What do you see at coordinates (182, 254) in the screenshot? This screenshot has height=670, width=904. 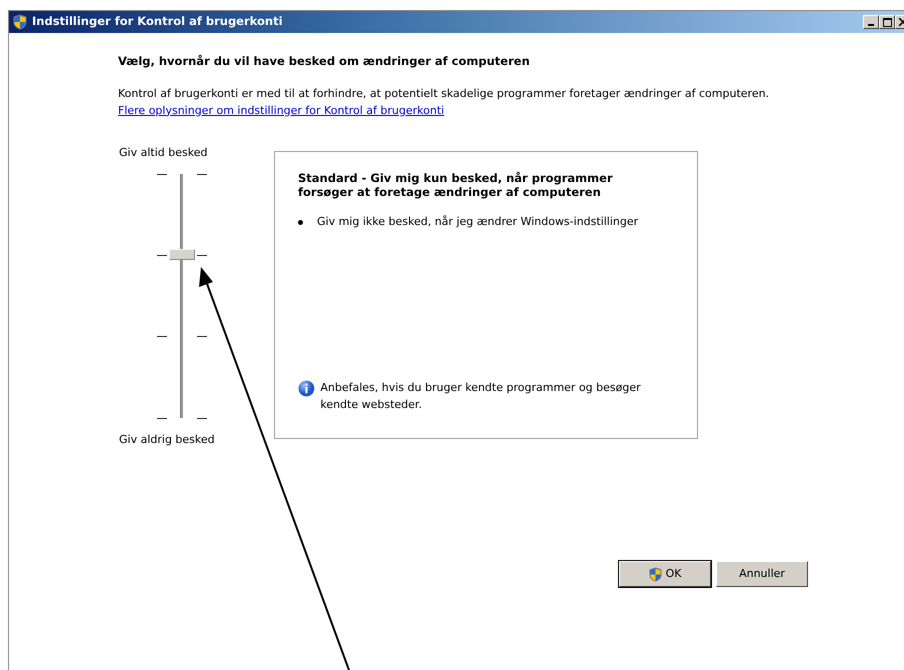 I see `slider-thumb` at bounding box center [182, 254].